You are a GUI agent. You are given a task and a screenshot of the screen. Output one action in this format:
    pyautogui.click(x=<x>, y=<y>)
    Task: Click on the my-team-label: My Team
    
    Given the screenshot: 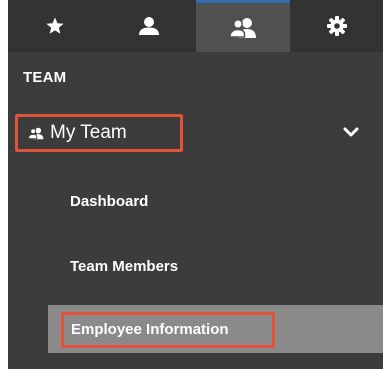 What is the action you would take?
    pyautogui.click(x=88, y=132)
    